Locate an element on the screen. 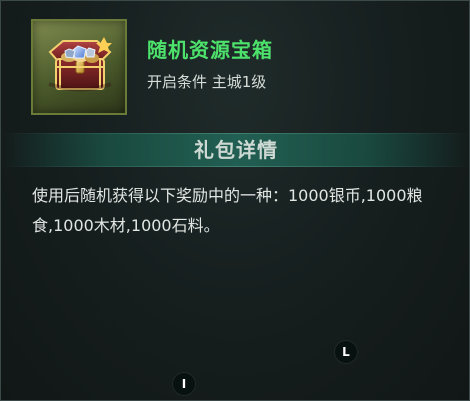  gift-details-title: 礼包详情 is located at coordinates (236, 150).